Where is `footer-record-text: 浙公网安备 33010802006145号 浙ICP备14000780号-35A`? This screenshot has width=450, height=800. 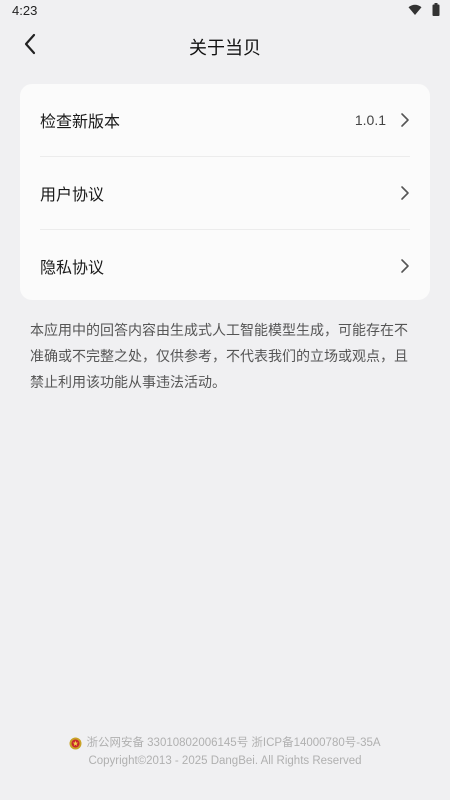
footer-record-text: 浙公网安备 33010802006145号 浙ICP备14000780号-35A is located at coordinates (233, 743).